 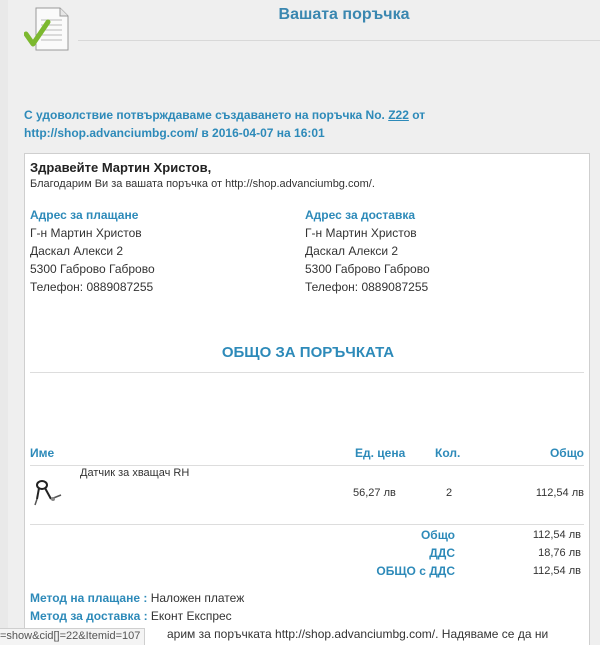 What do you see at coordinates (556, 571) in the screenshot?
I see `summary-grand-value: 112,54 лв` at bounding box center [556, 571].